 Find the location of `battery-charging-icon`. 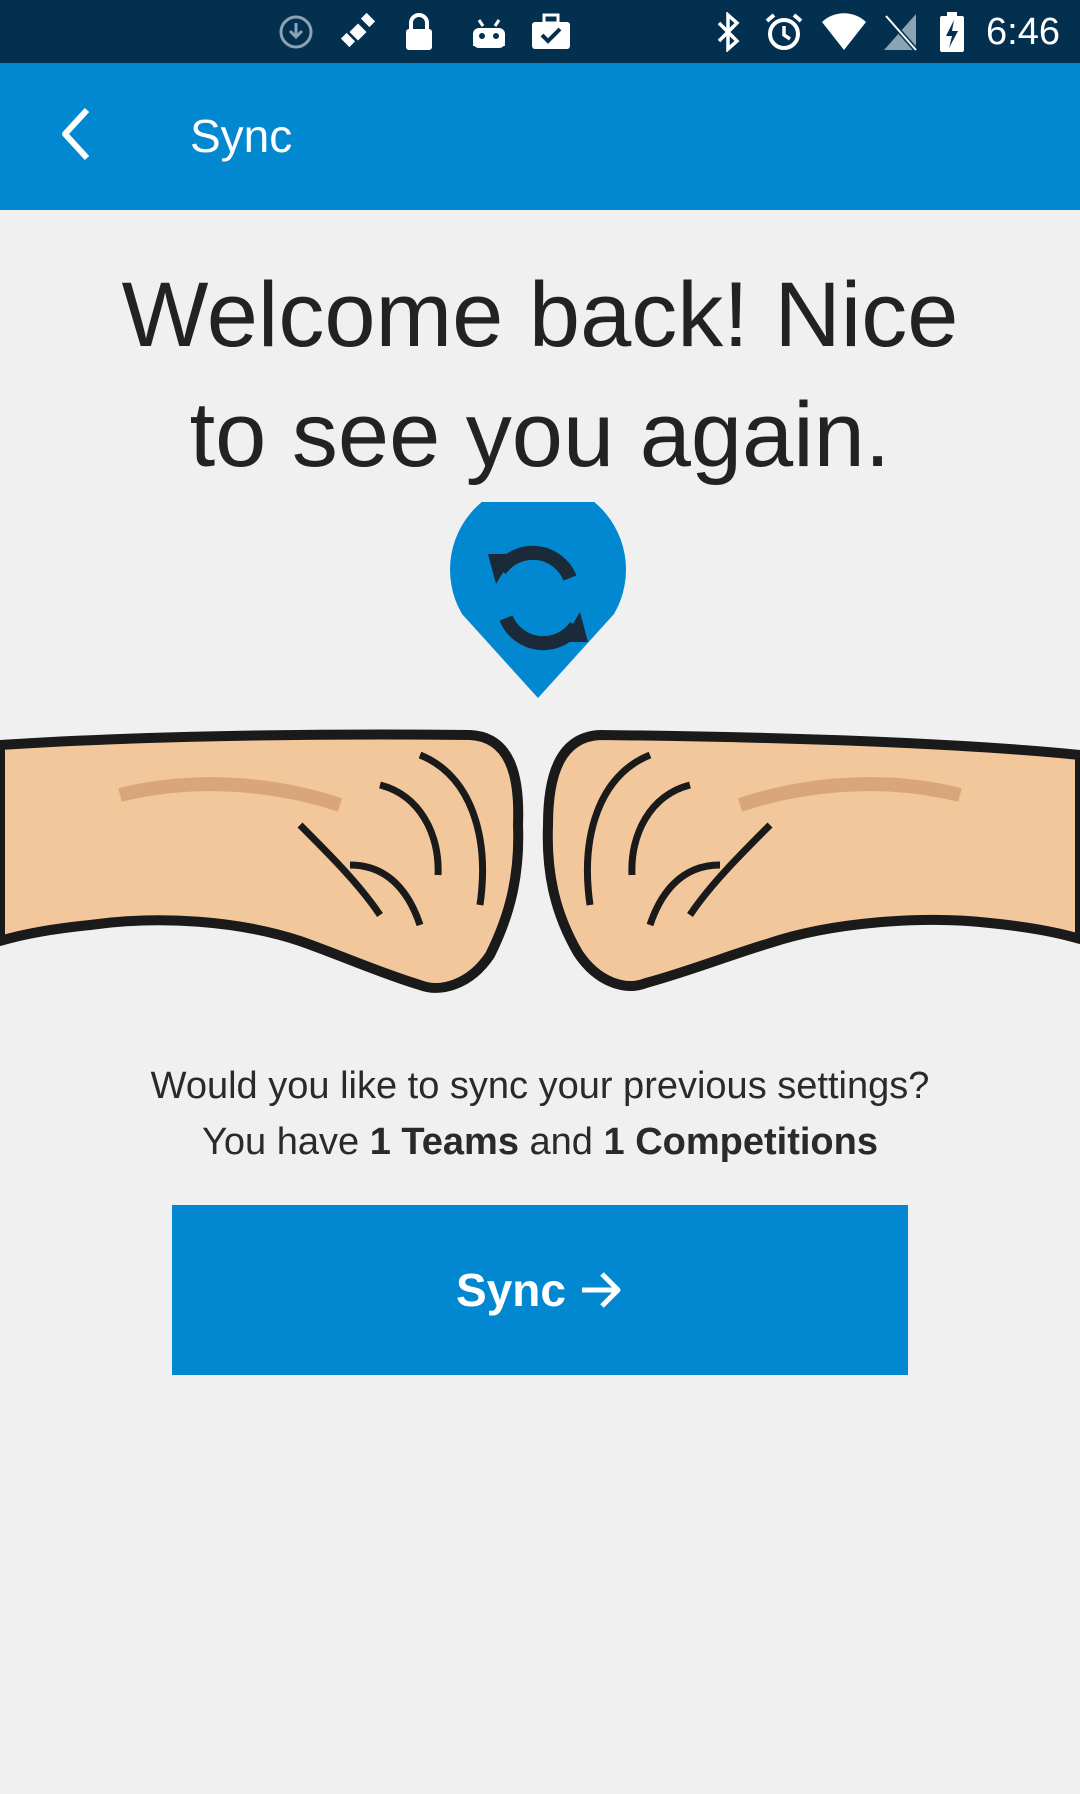

battery-charging-icon is located at coordinates (952, 32).